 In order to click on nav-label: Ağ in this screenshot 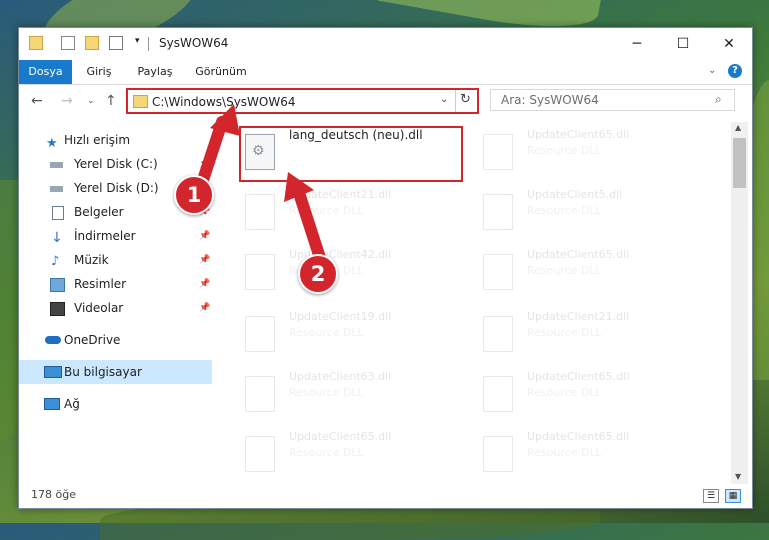, I will do `click(72, 404)`.